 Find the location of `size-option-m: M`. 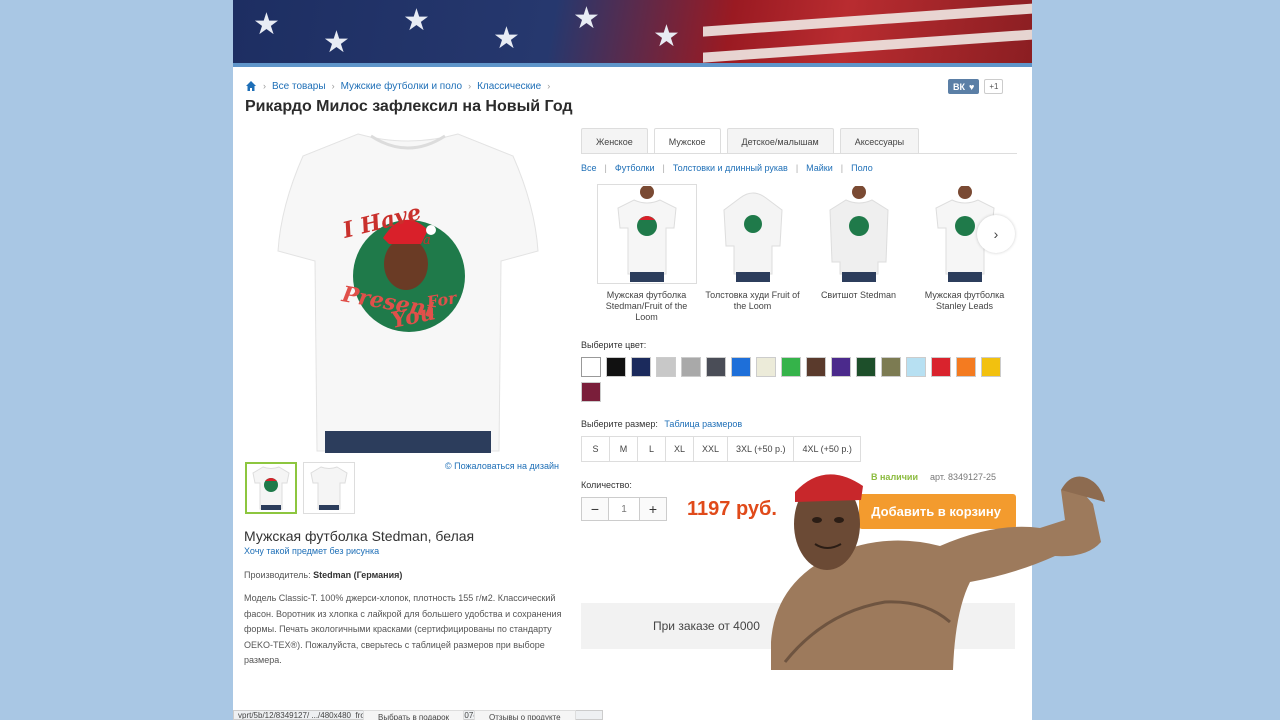

size-option-m: M is located at coordinates (623, 449).